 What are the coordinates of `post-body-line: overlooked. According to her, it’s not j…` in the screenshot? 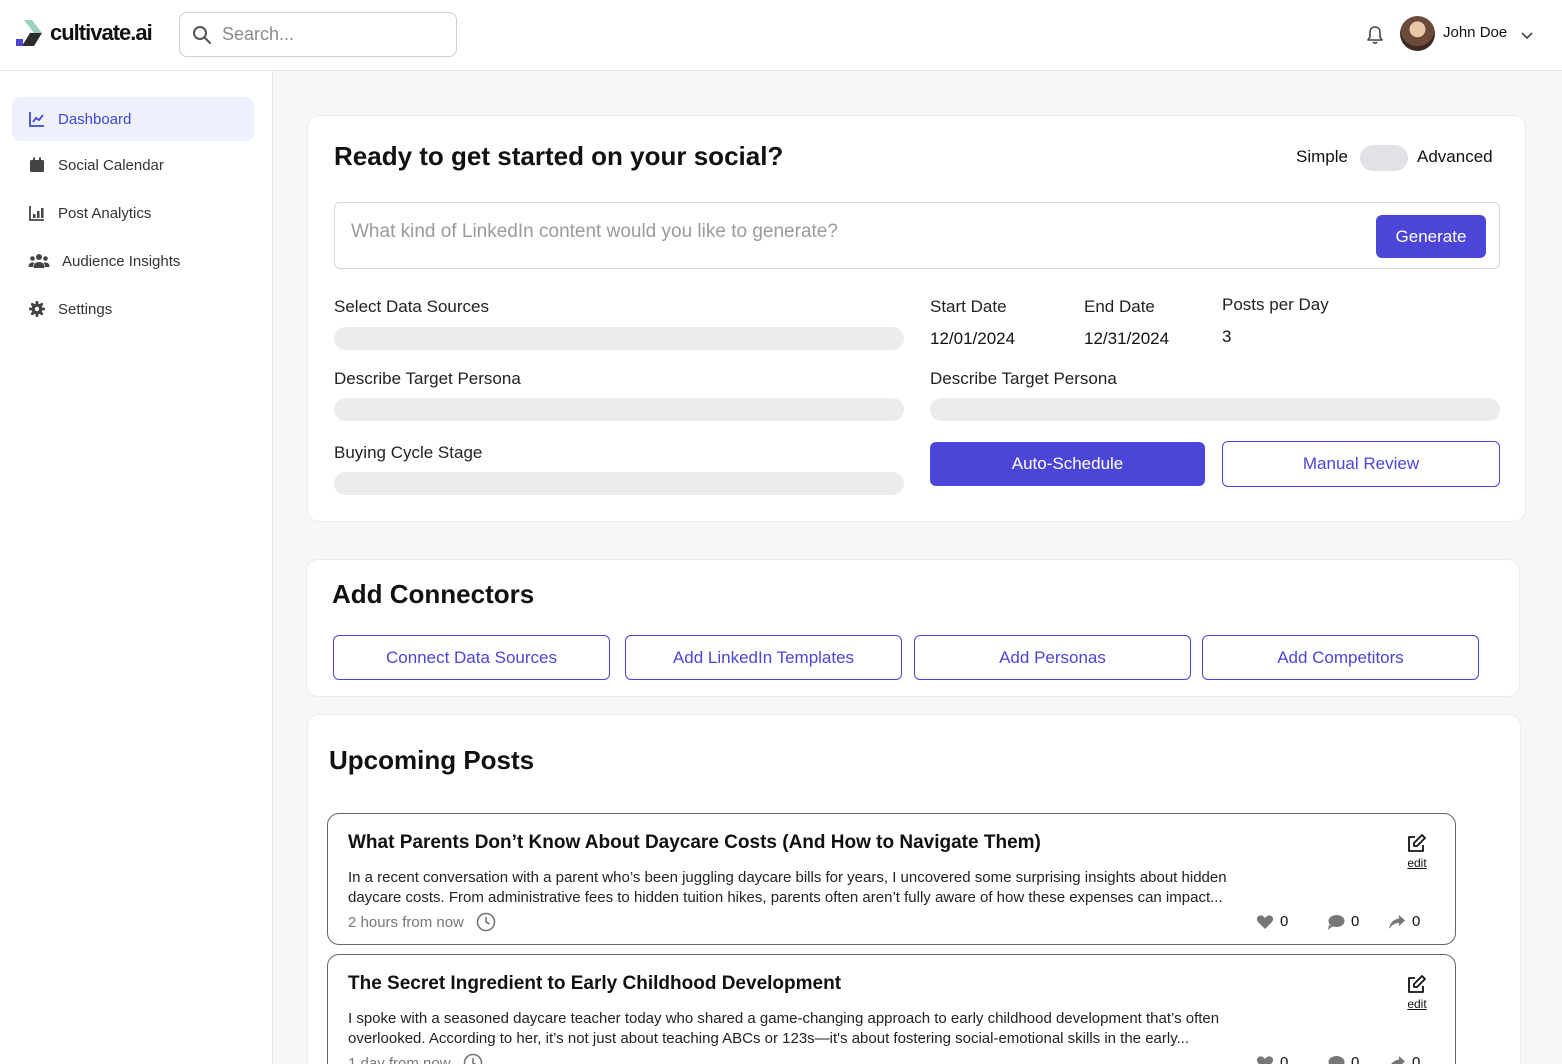 It's located at (769, 1038).